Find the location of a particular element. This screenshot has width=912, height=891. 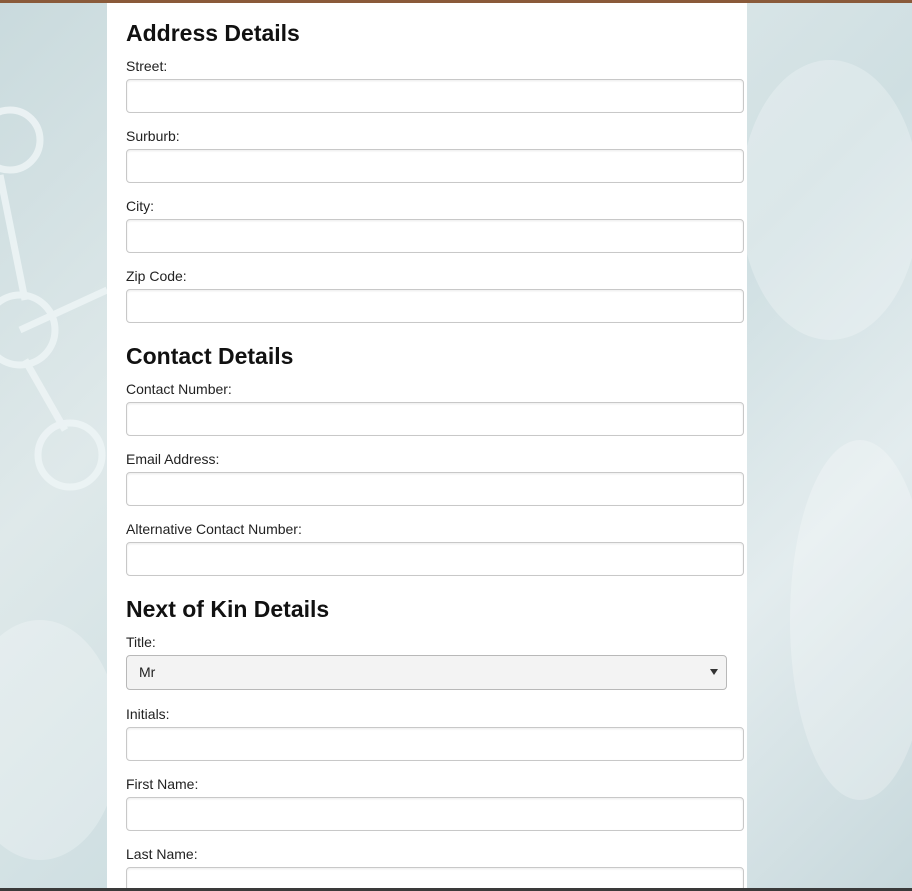

suburb-input is located at coordinates (435, 166).